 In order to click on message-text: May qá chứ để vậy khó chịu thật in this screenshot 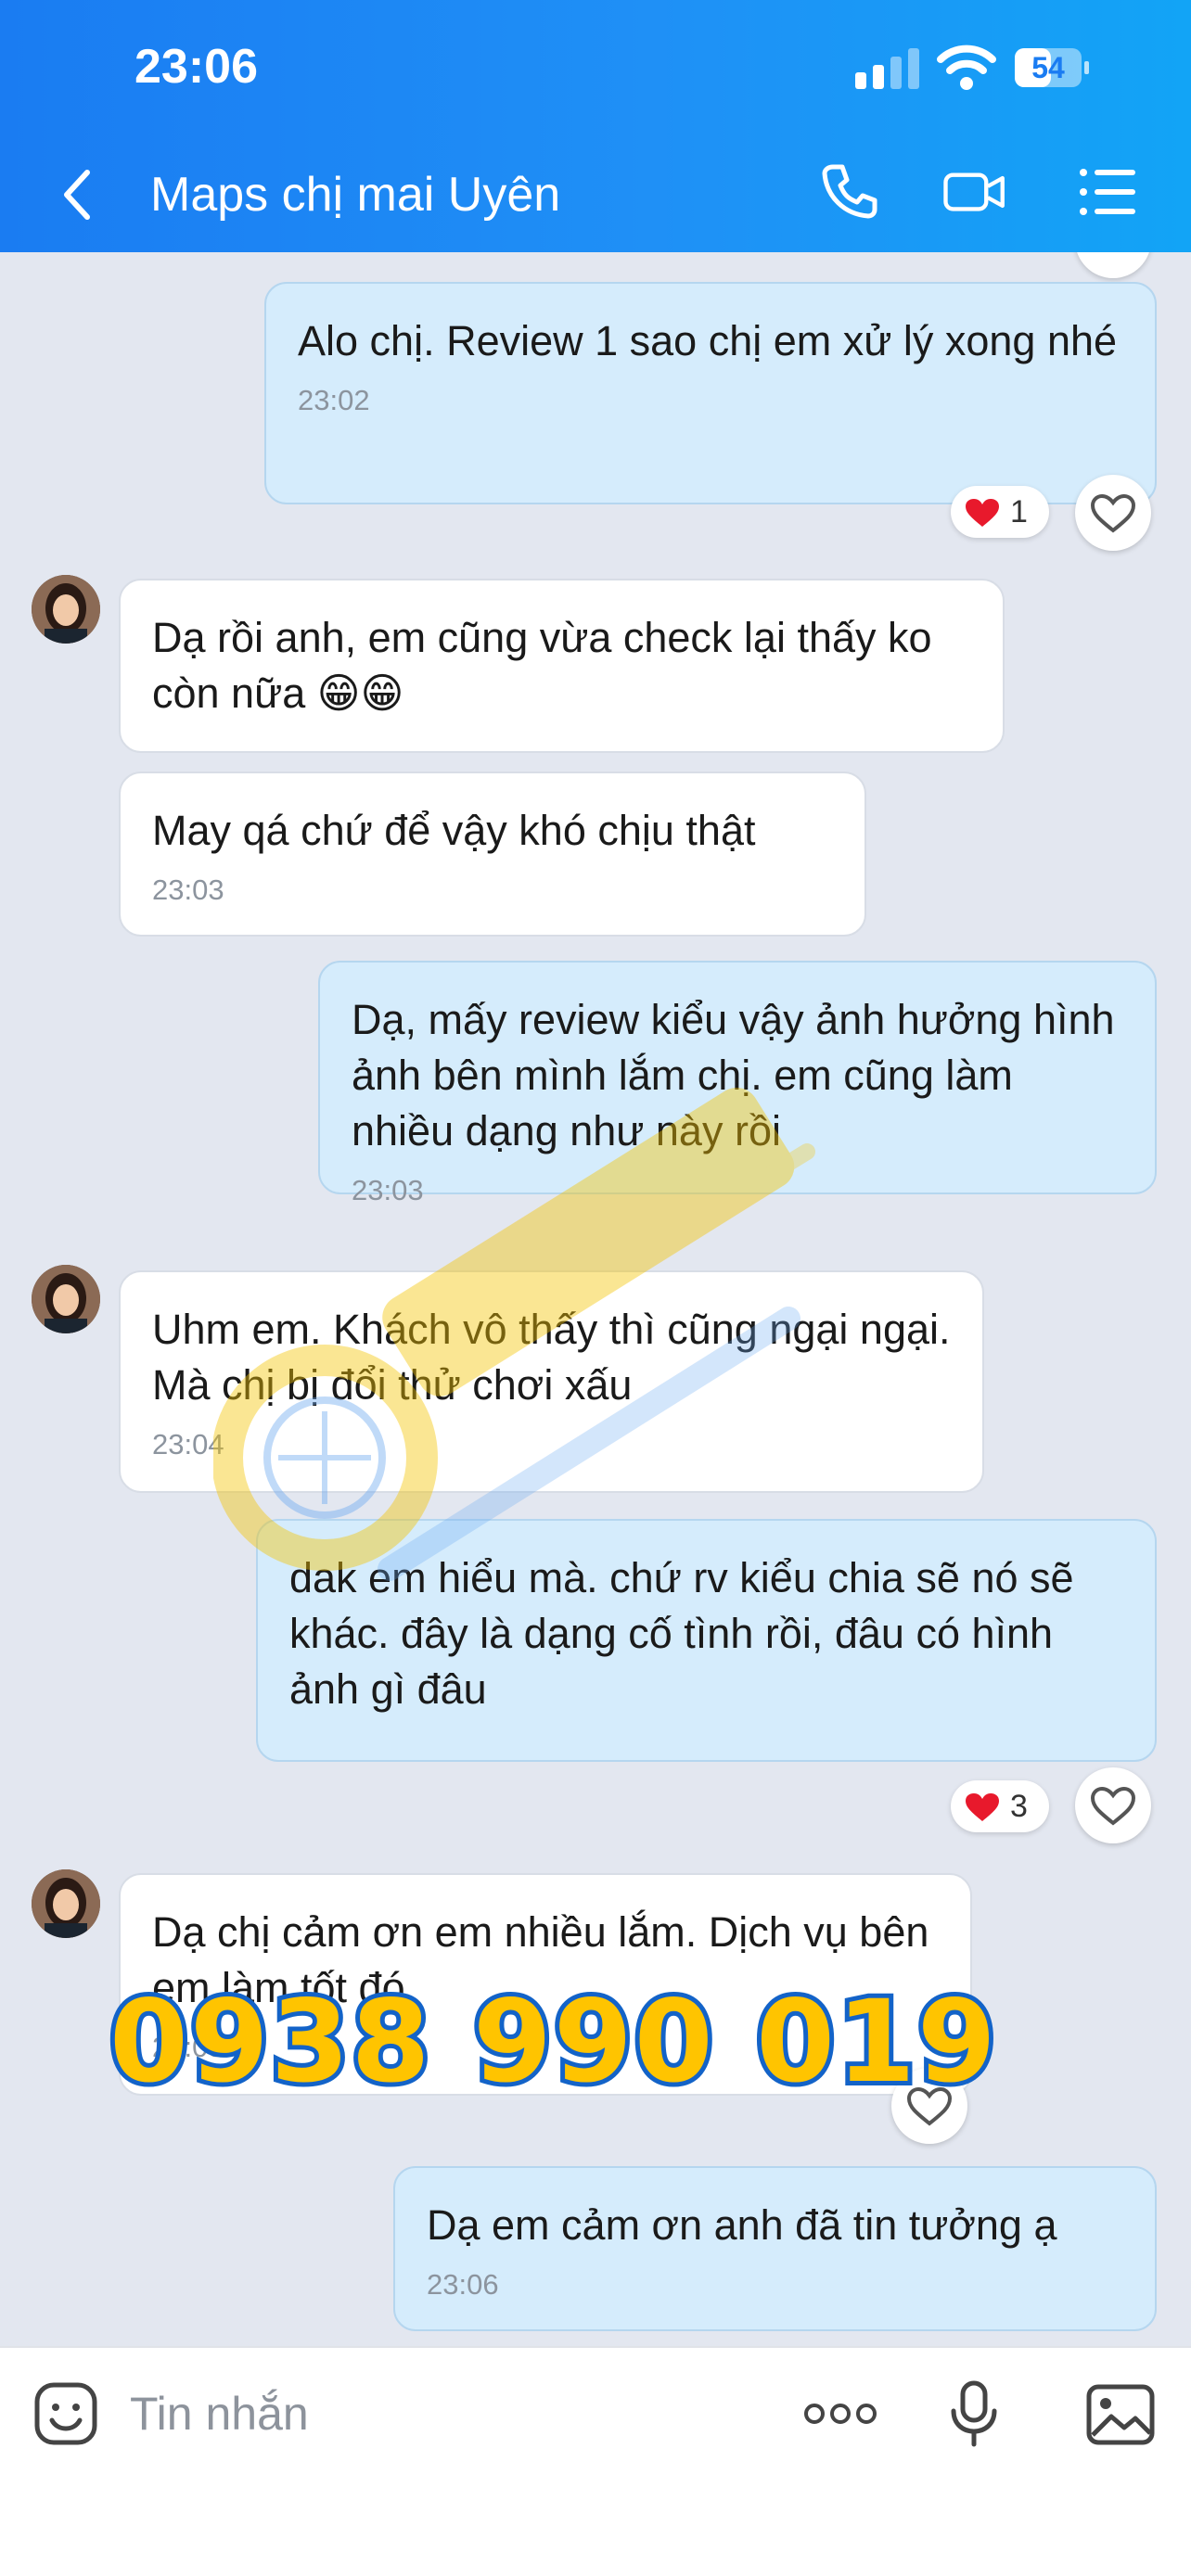, I will do `click(454, 830)`.